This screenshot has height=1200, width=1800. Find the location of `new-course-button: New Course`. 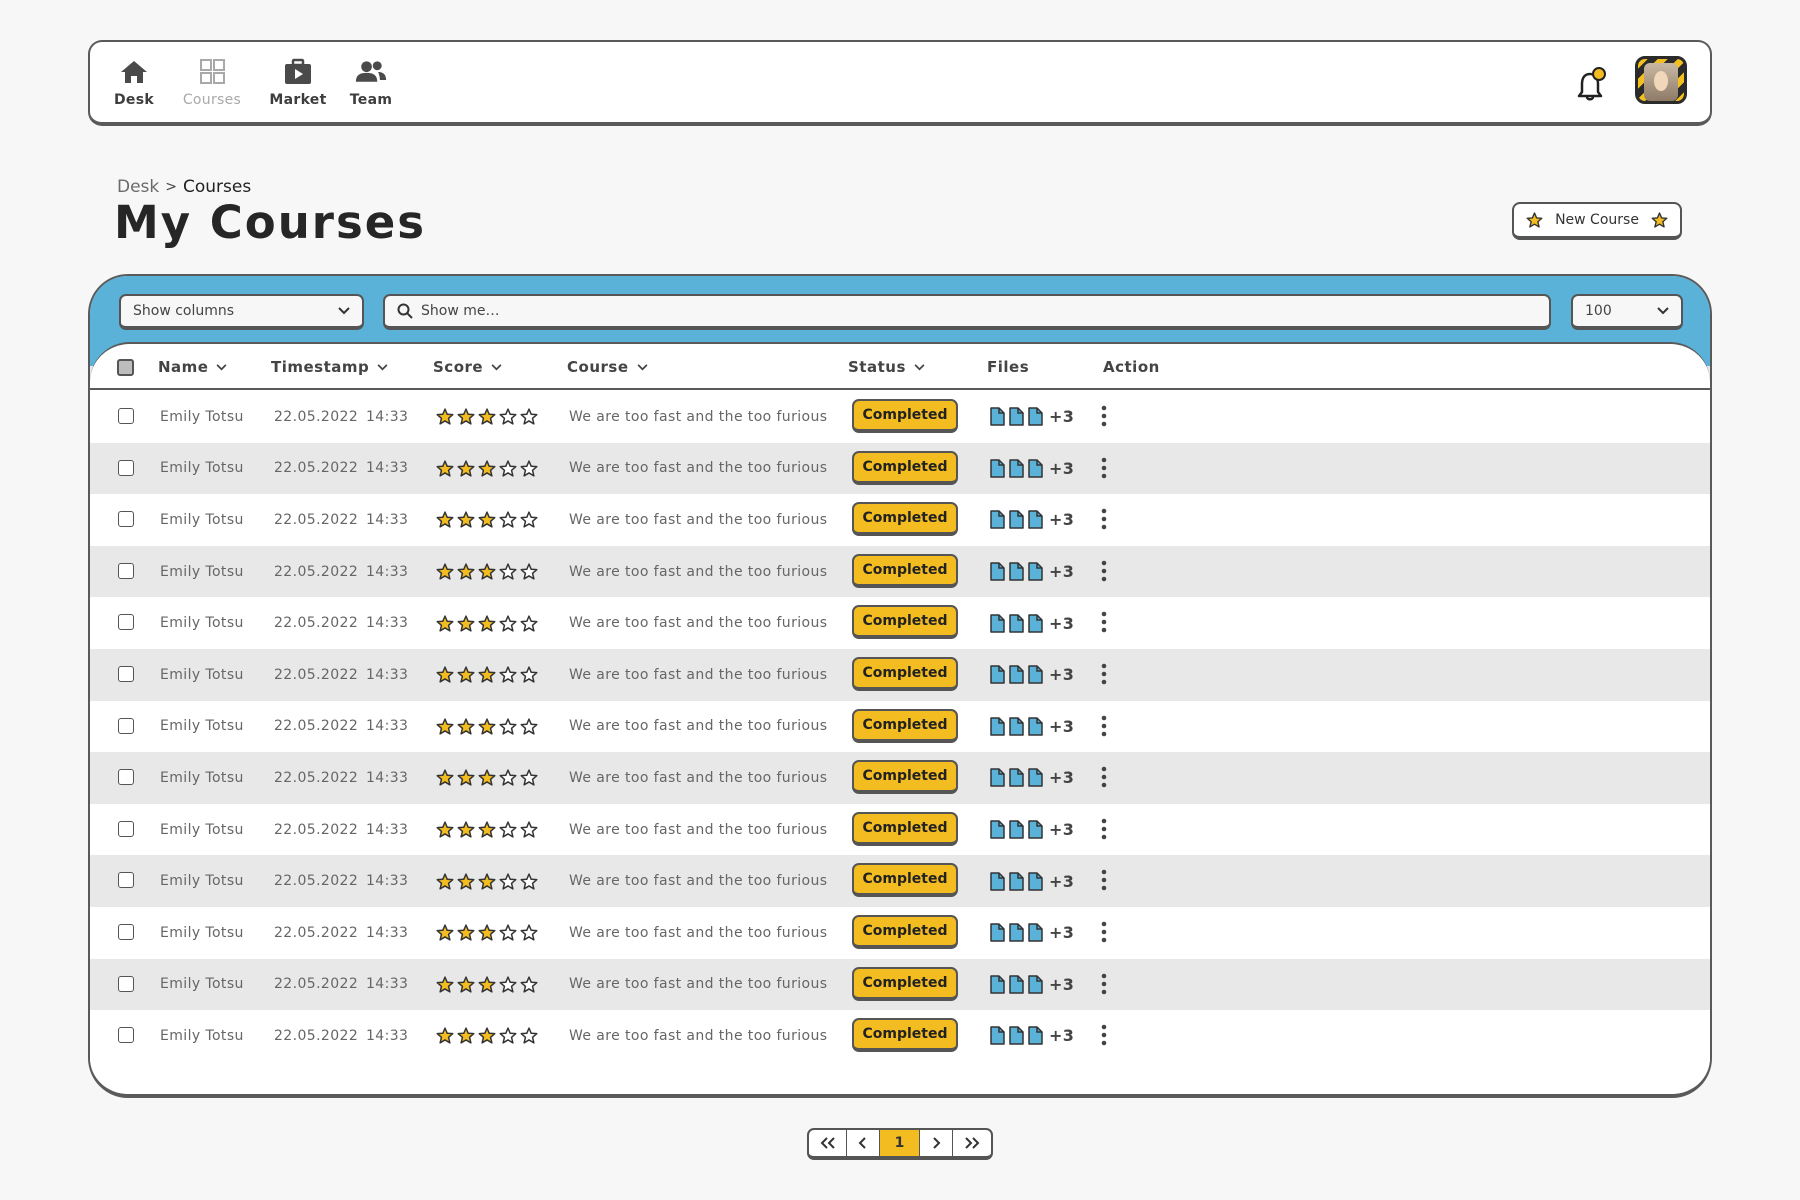

new-course-button: New Course is located at coordinates (1597, 221).